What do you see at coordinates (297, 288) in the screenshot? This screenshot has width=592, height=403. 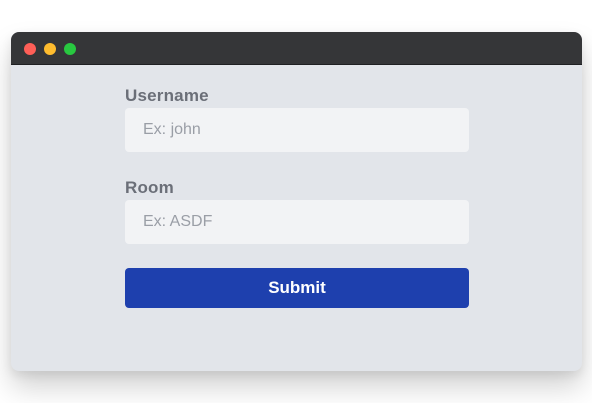 I see `submit-button: Submit` at bounding box center [297, 288].